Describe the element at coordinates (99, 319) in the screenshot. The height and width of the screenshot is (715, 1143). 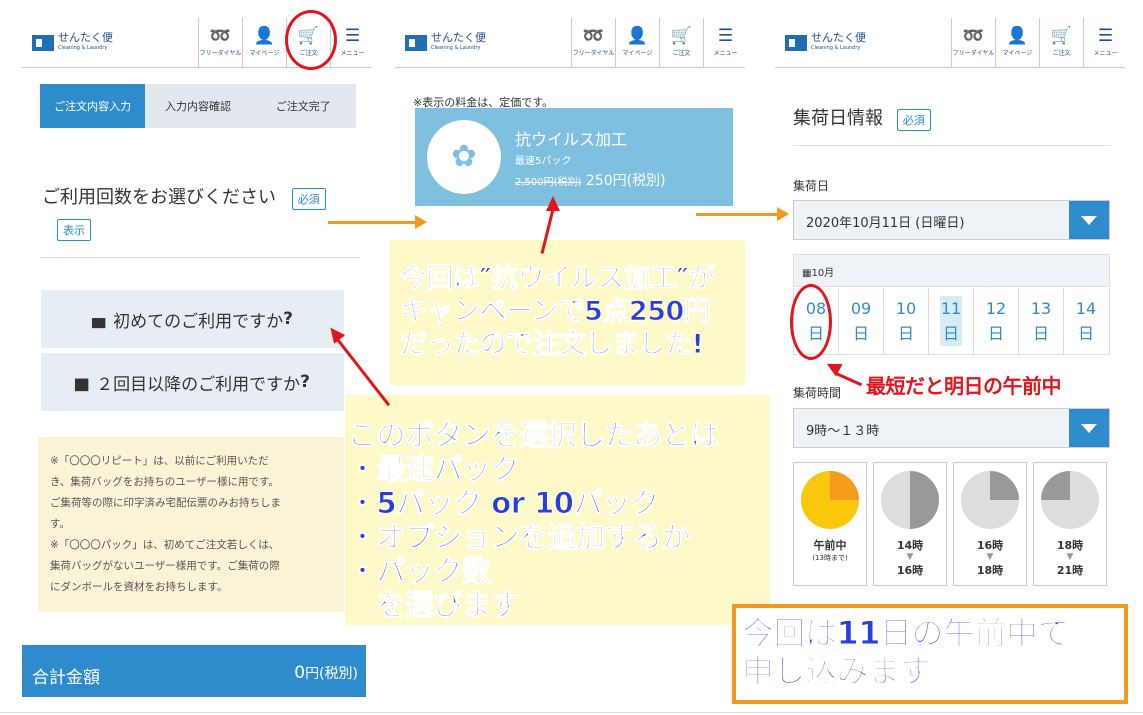
I see `box-icon: ▄` at that location.